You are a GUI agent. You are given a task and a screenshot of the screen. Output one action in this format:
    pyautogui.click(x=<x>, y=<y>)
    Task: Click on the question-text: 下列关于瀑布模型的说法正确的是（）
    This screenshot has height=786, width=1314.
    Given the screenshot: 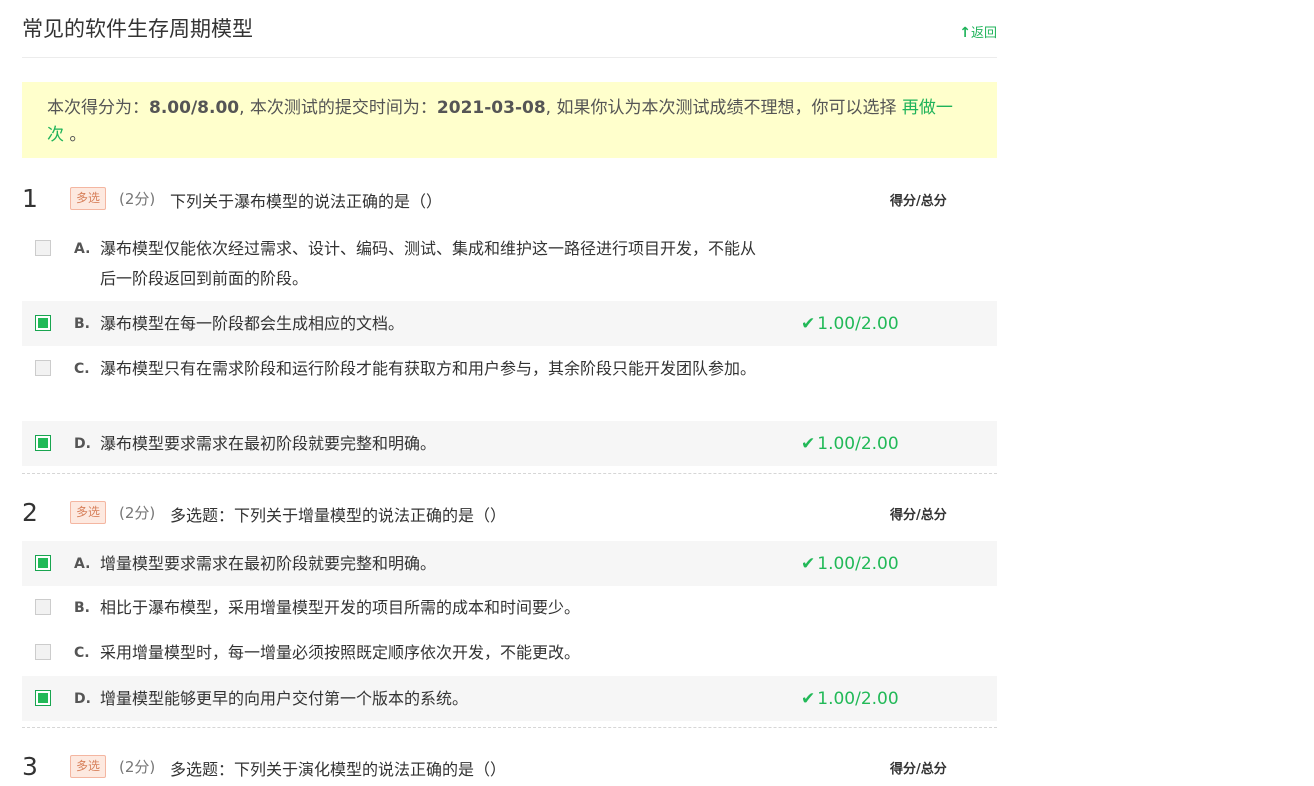 What is the action you would take?
    pyautogui.click(x=306, y=201)
    